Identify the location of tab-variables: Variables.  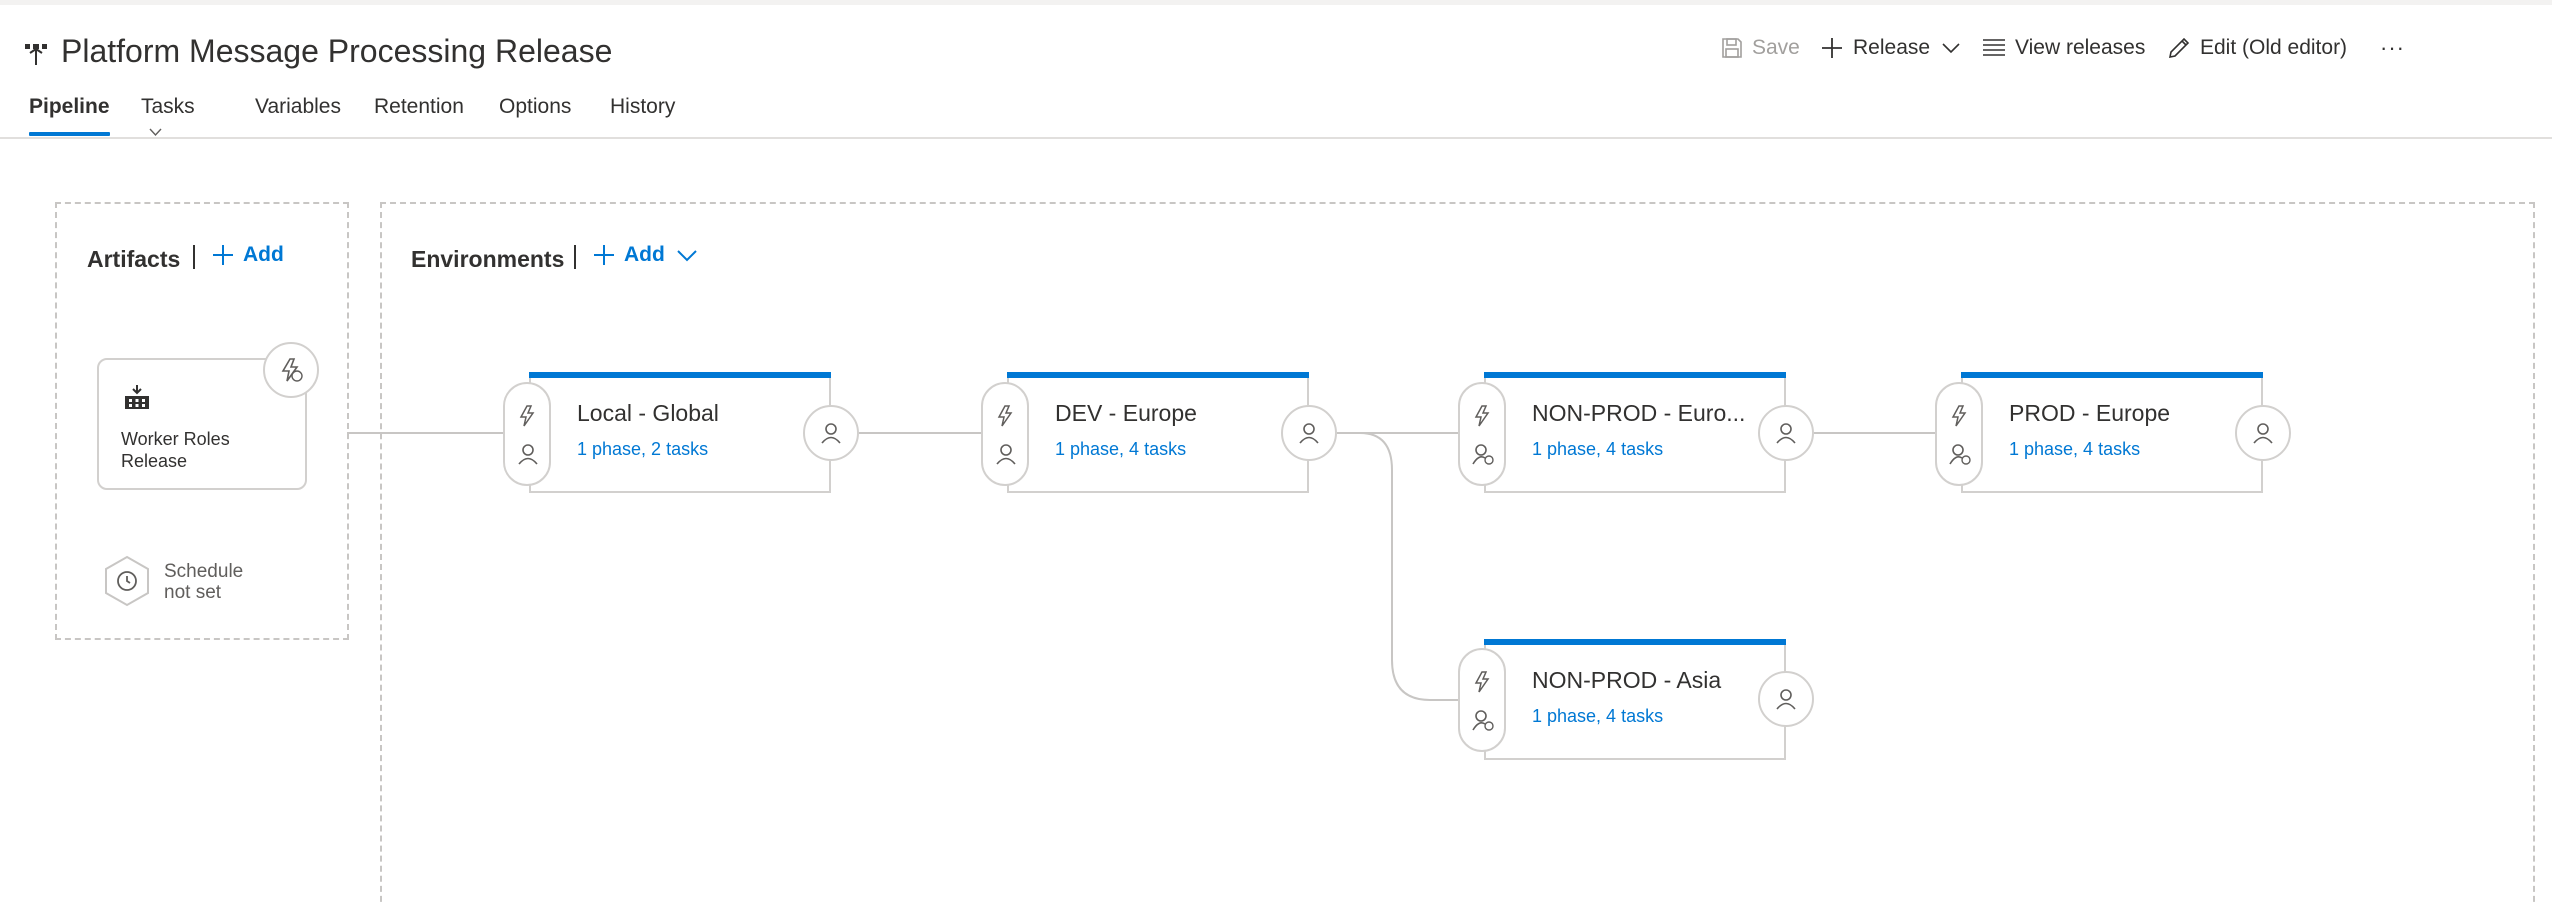
(298, 117).